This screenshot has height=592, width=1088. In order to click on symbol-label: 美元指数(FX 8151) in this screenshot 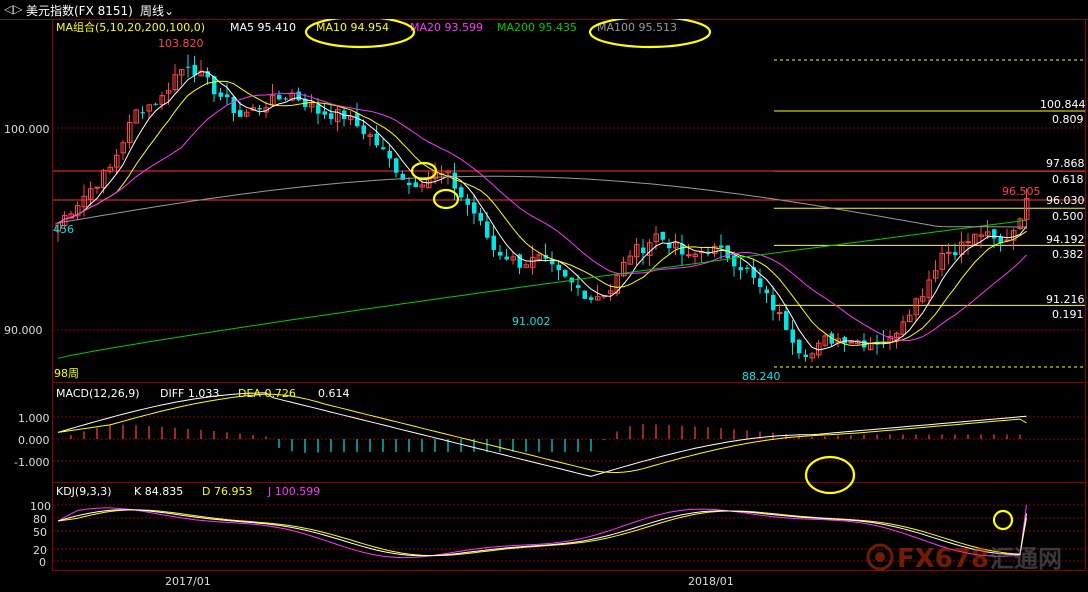, I will do `click(79, 10)`.